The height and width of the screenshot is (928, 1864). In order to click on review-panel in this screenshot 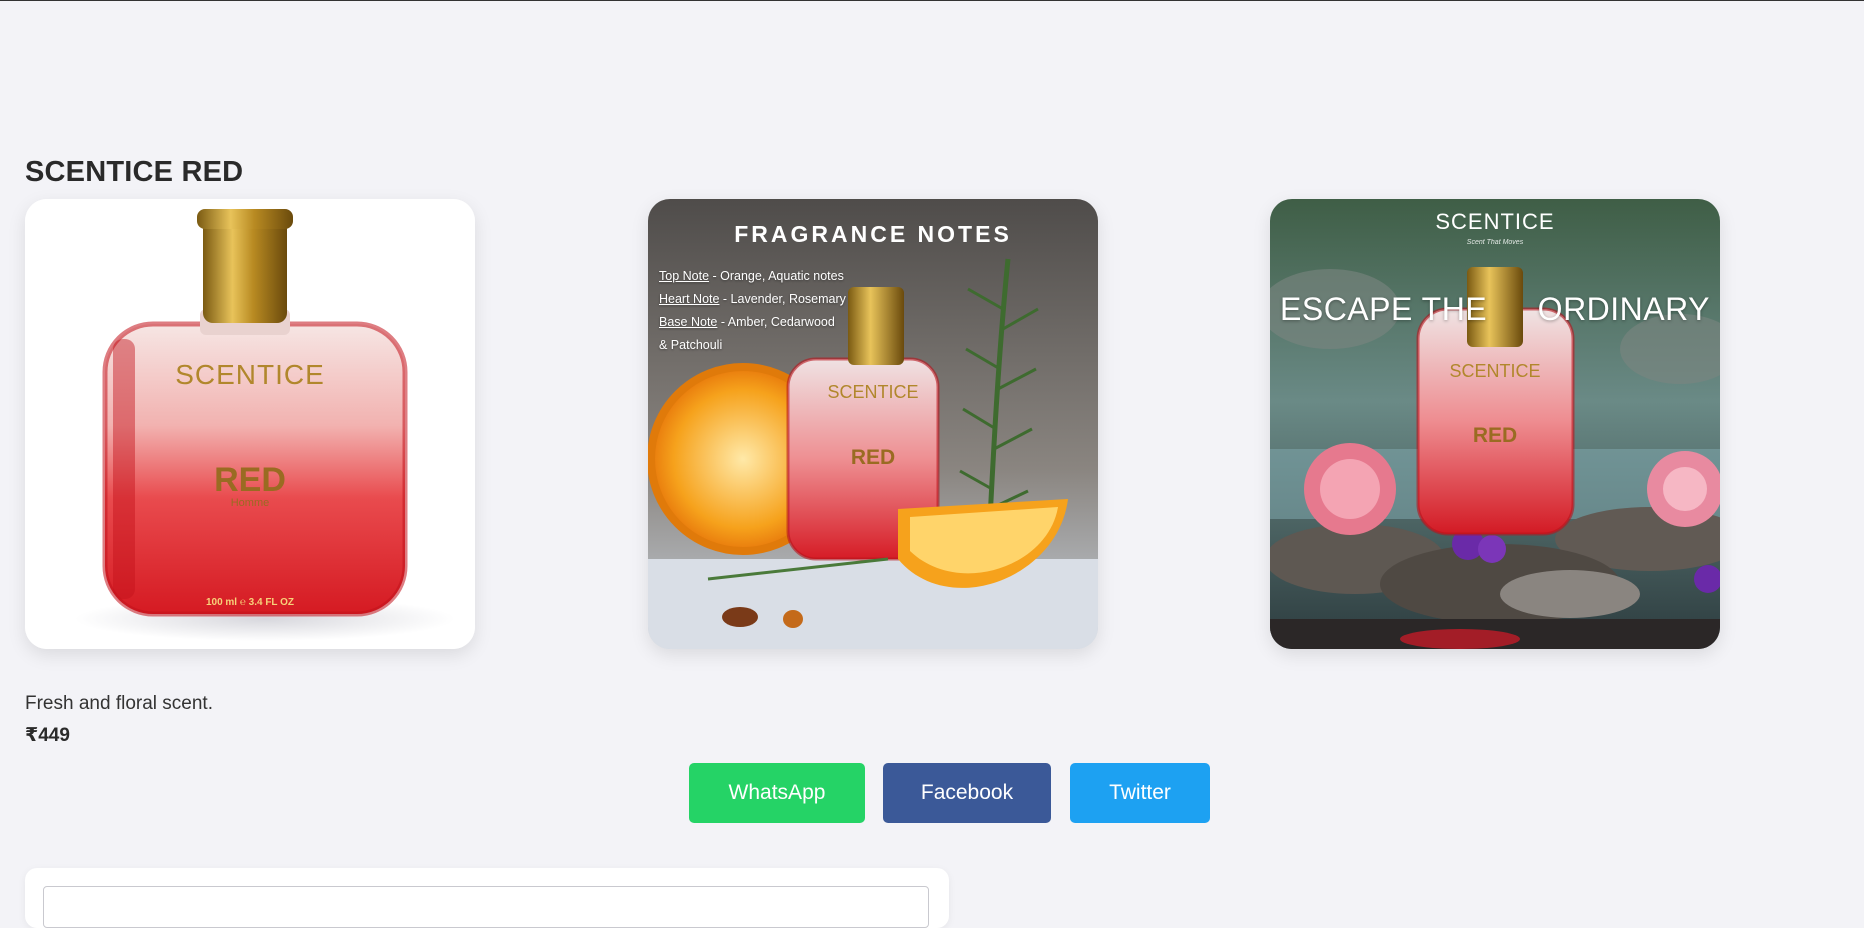, I will do `click(487, 898)`.